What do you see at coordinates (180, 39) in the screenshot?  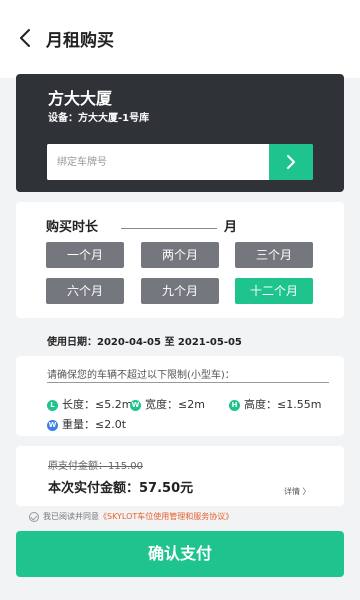 I see `header-bar: 月租购买` at bounding box center [180, 39].